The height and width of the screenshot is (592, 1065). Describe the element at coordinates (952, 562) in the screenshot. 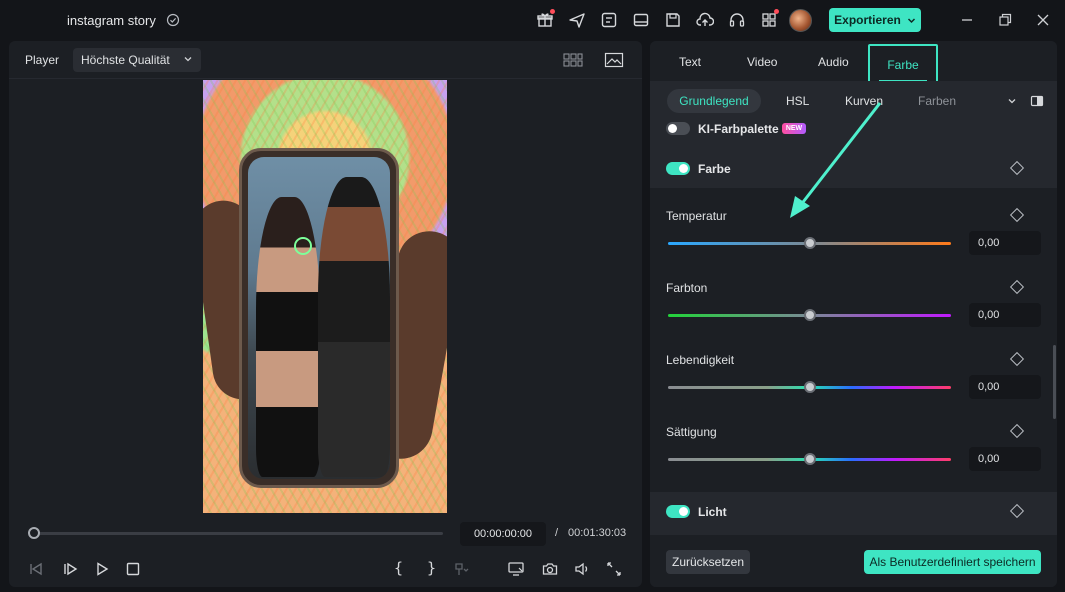

I see `save-custom-button: Als Benutzerdefiniert speichern` at that location.